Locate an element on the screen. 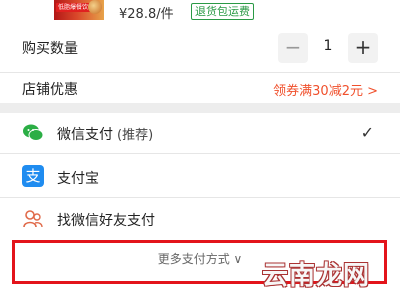 This screenshot has height=300, width=400. wechat-pay-label: 微信支付 (推荐) is located at coordinates (105, 135).